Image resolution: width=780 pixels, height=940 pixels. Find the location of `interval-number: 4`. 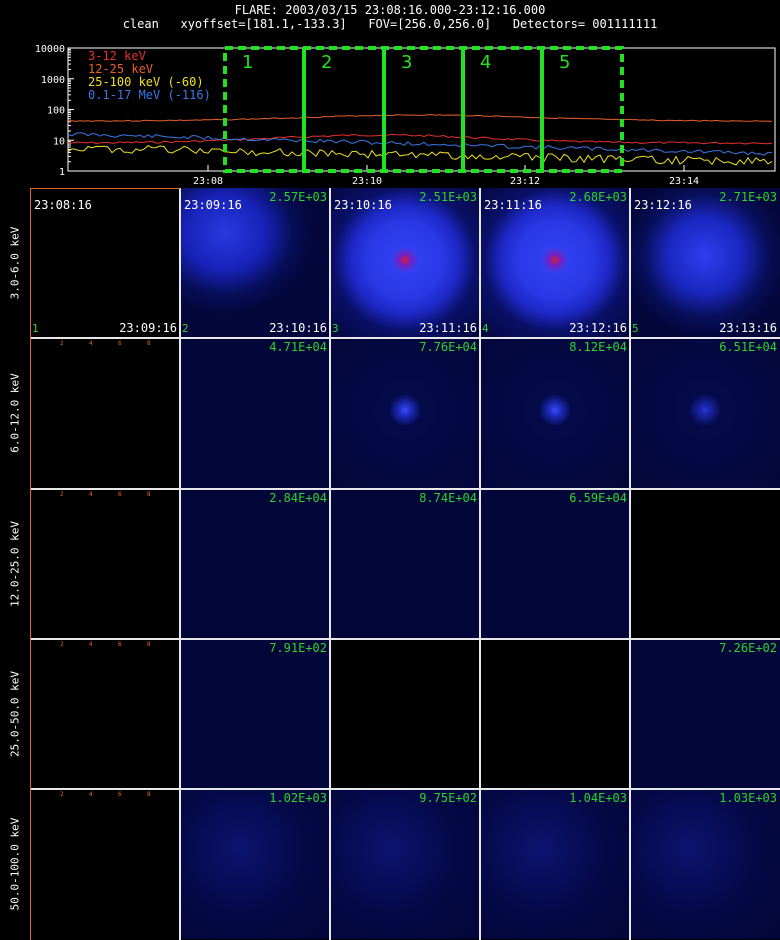

interval-number: 4 is located at coordinates (485, 62).